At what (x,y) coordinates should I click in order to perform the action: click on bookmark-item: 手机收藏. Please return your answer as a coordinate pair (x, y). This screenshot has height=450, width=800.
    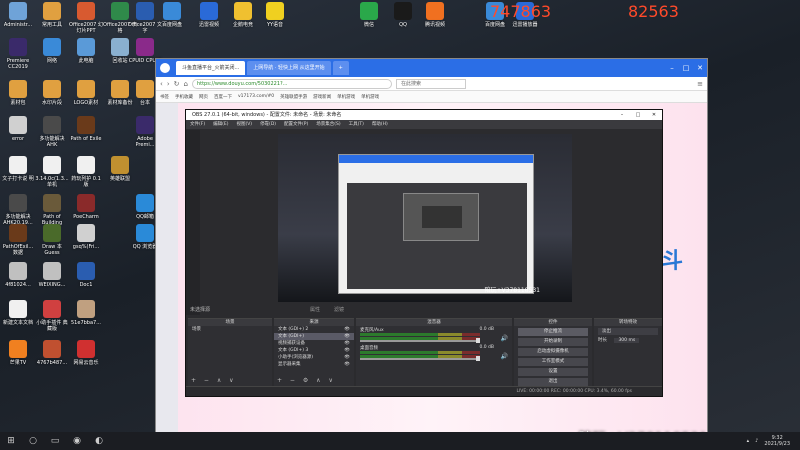
    Looking at the image, I should click on (184, 97).